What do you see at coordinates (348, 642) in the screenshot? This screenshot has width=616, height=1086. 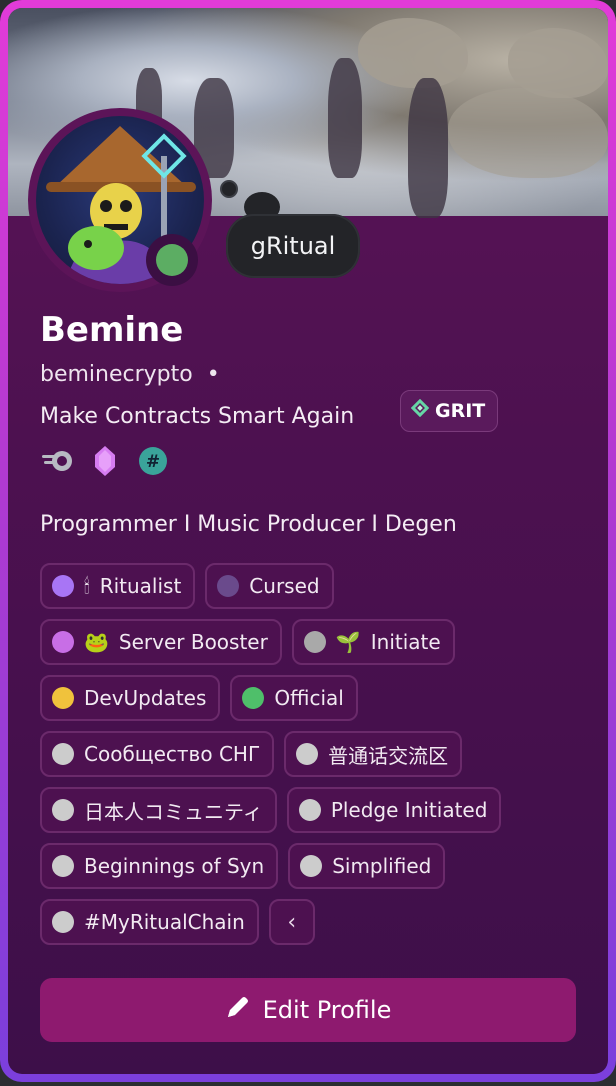 I see `role-emoji-icon: 🌱` at bounding box center [348, 642].